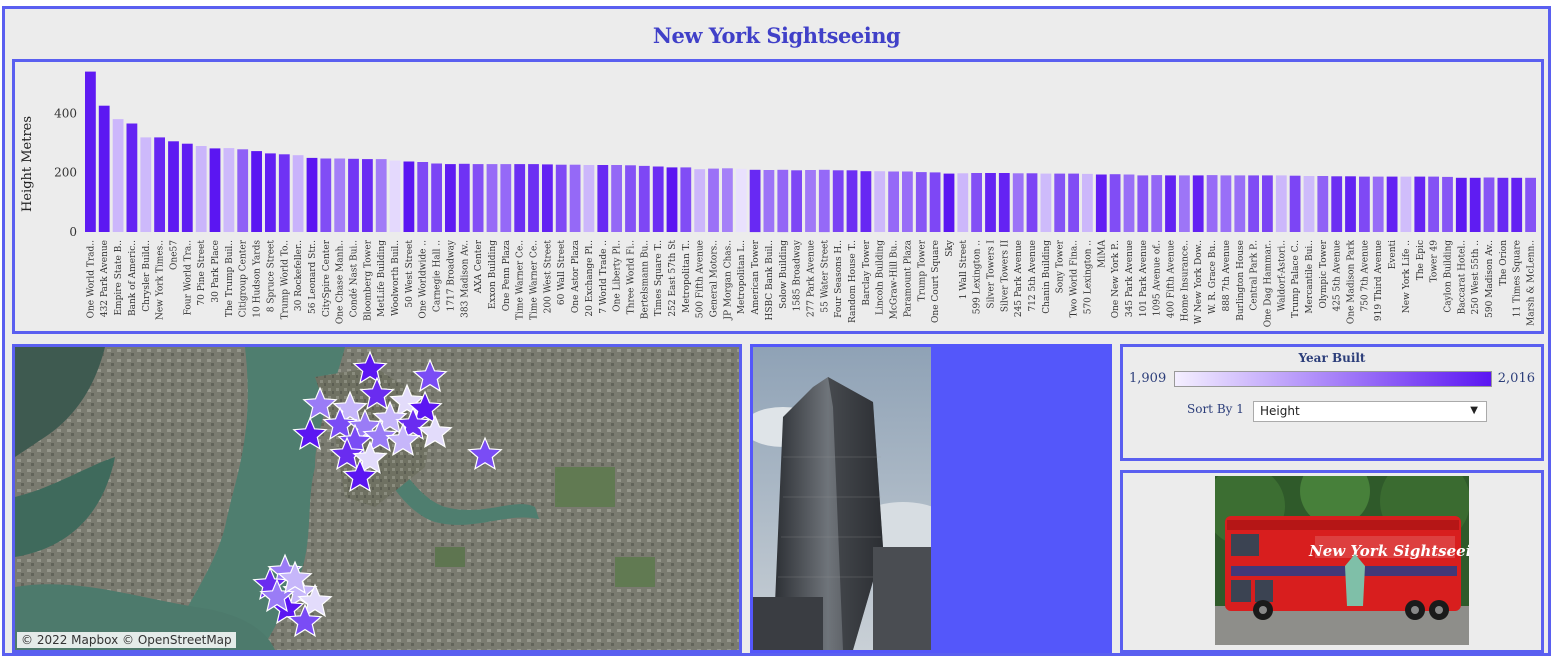  Describe the element at coordinates (1370, 411) in the screenshot. I see `sort-dropdown: Height ▼` at that location.